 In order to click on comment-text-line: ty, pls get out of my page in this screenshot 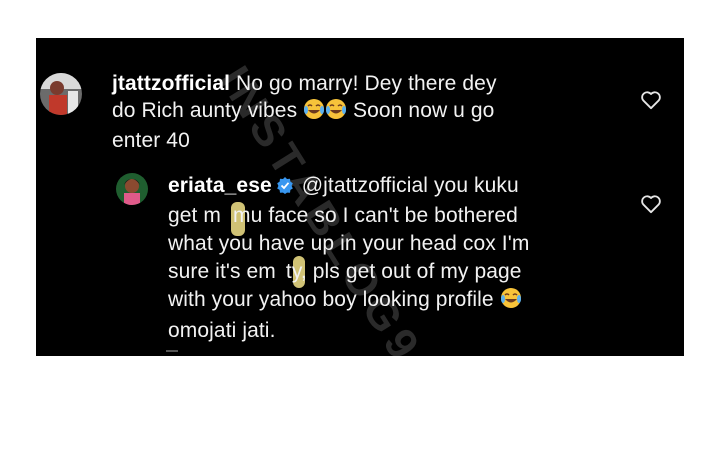, I will do `click(403, 271)`.